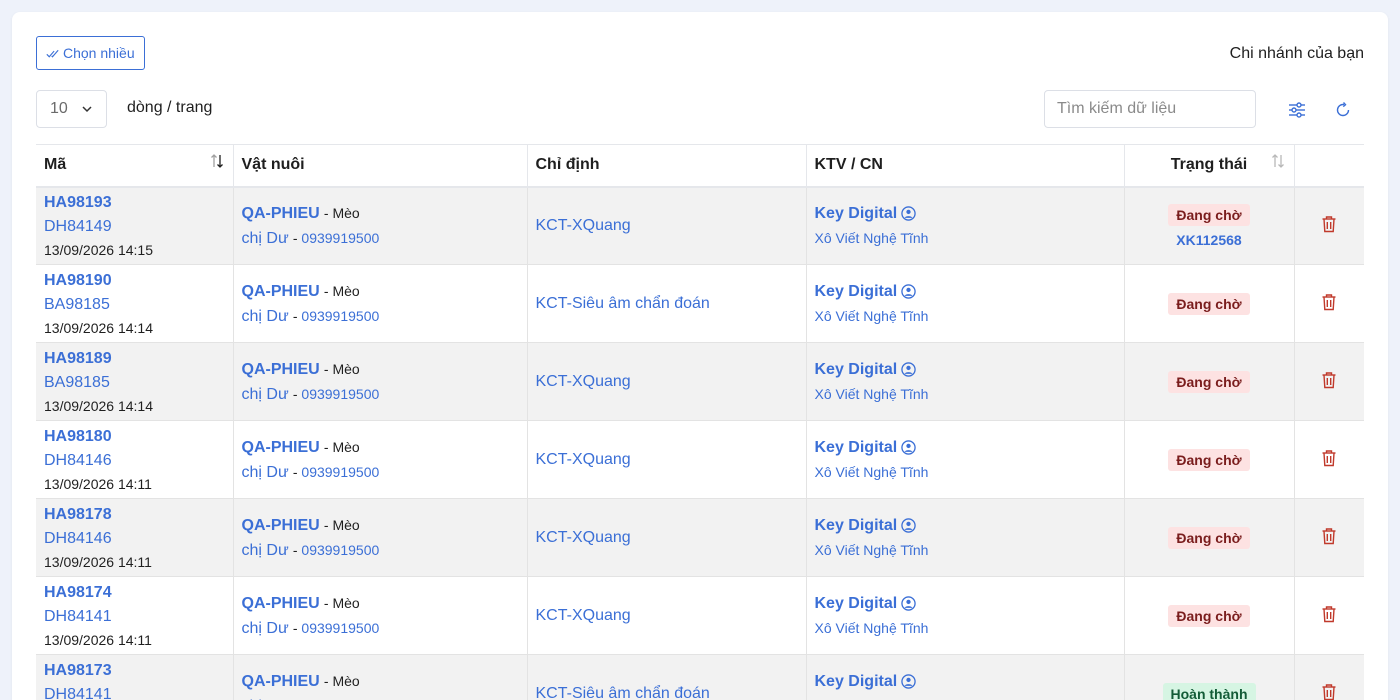 This screenshot has width=1400, height=700. I want to click on check-double-icon, so click(52, 53).